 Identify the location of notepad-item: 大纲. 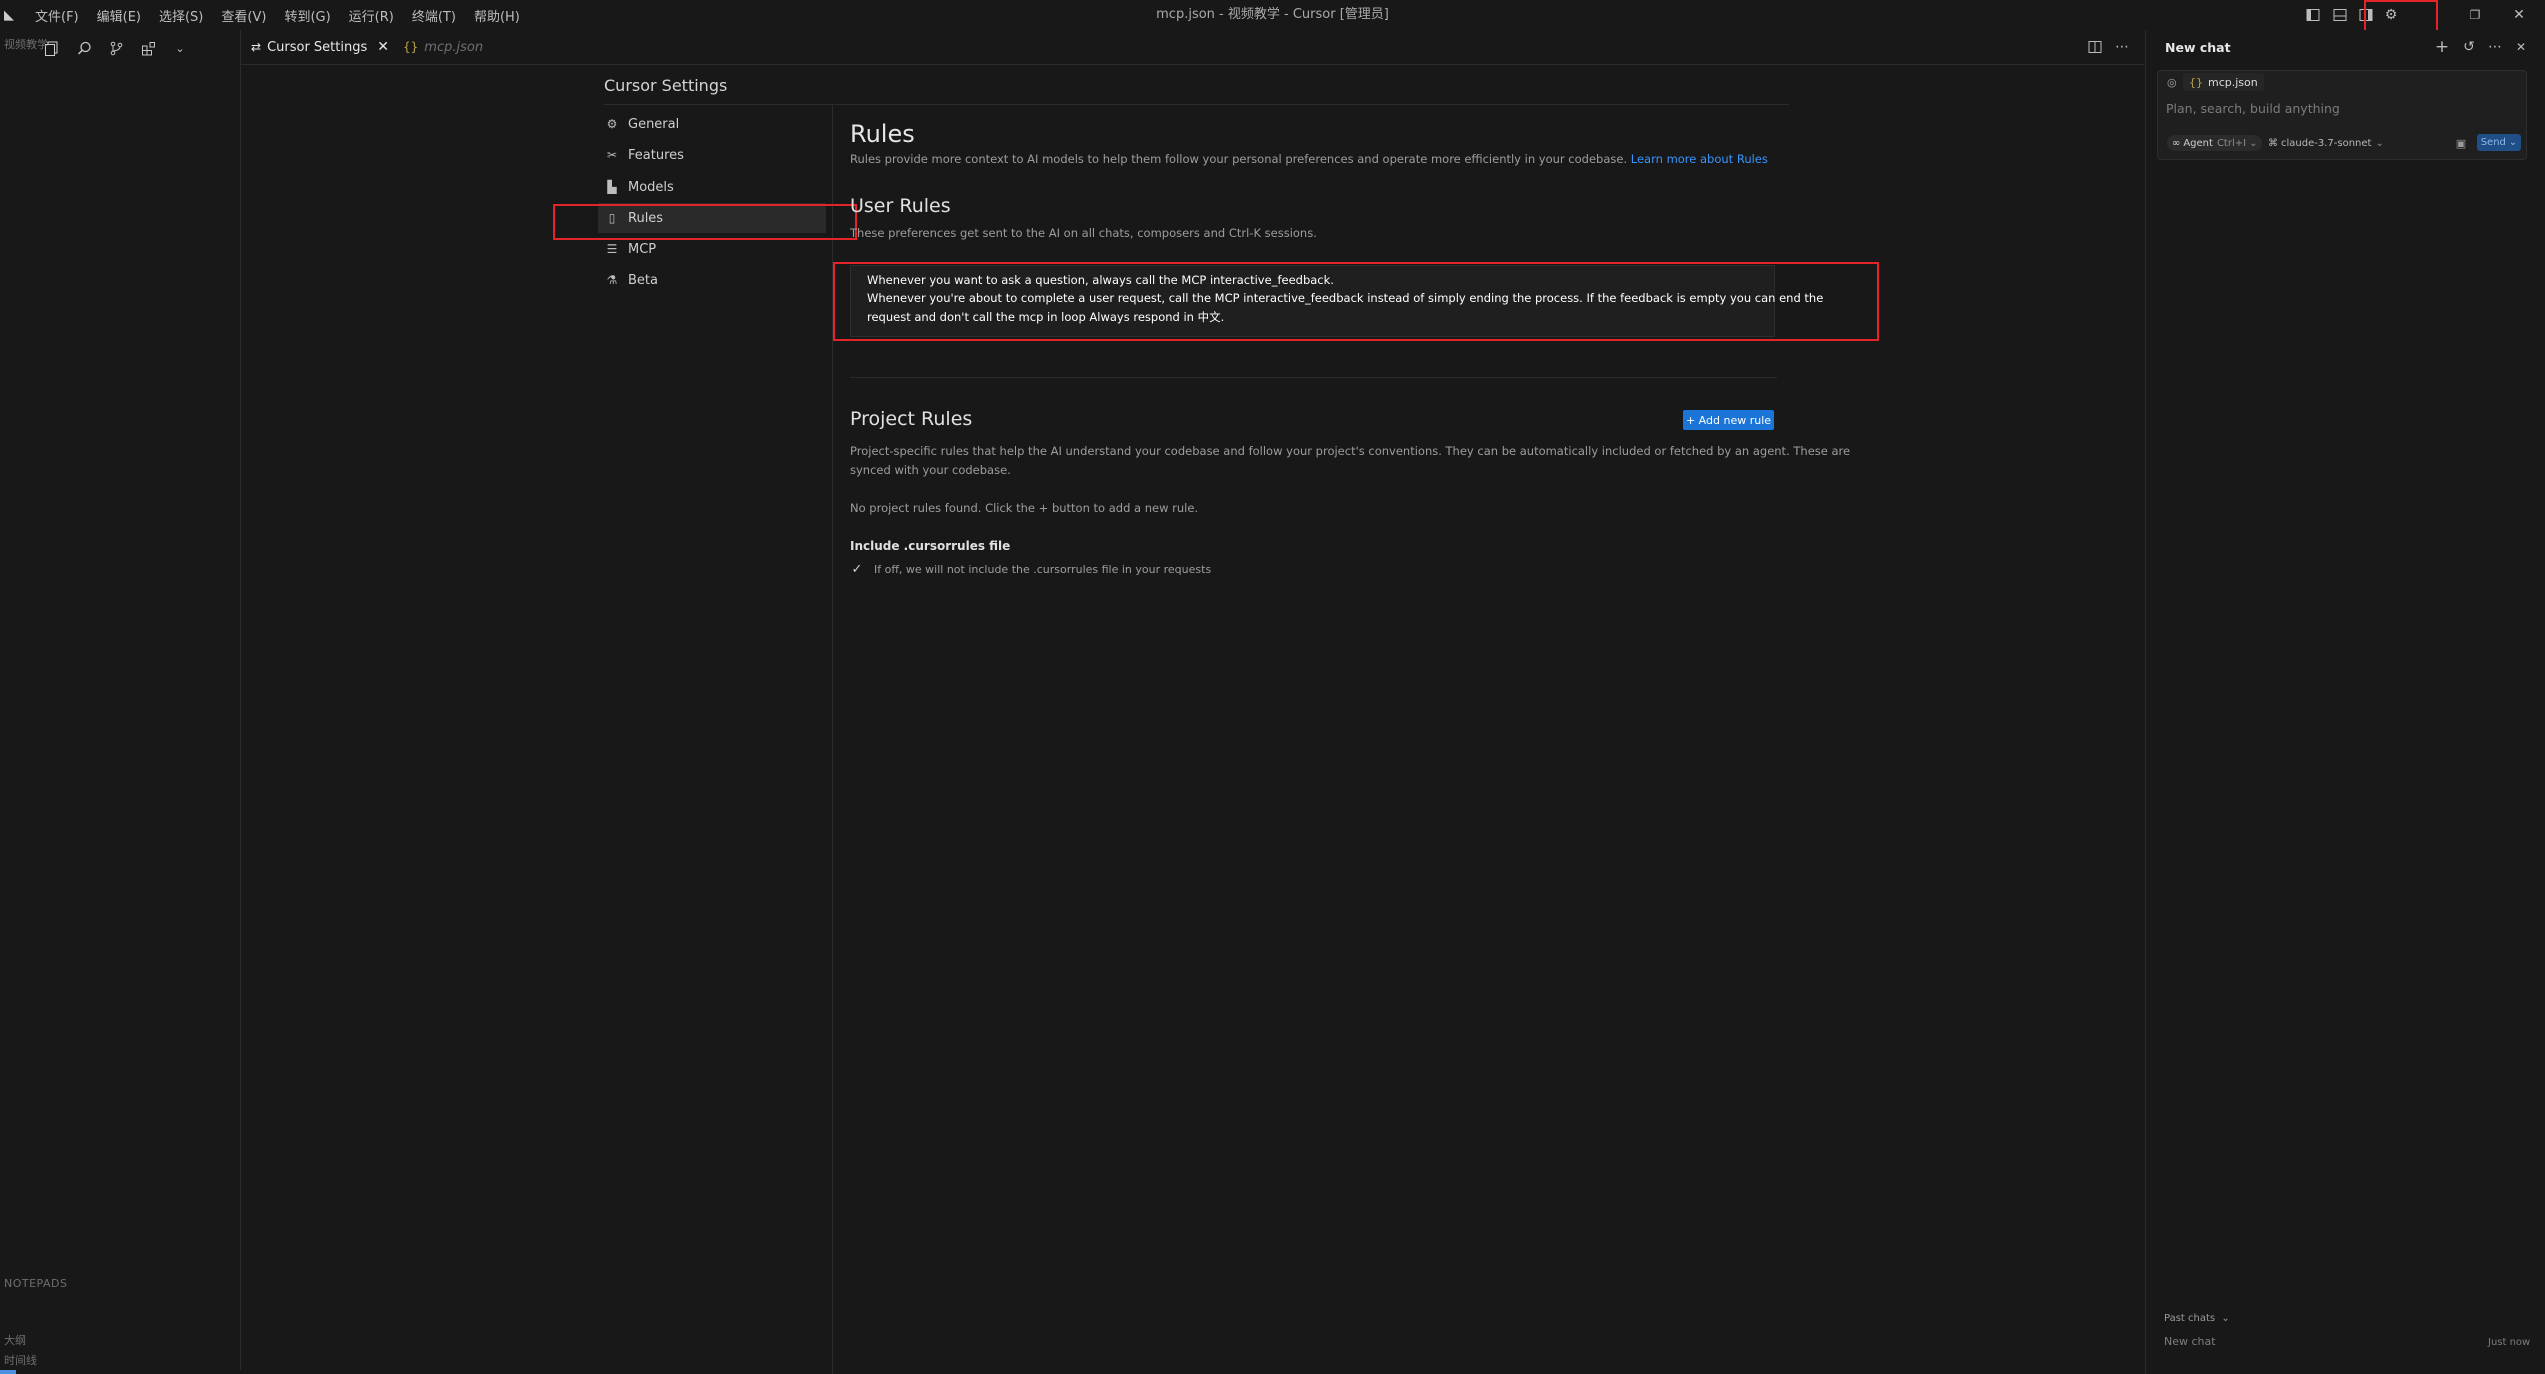
(15, 1340).